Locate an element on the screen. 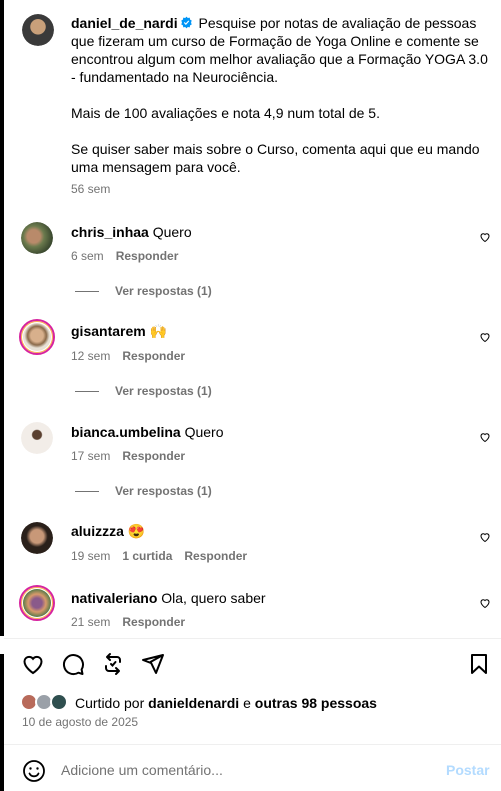 The width and height of the screenshot is (501, 791). comment-3: bianca.umbelina Quero is located at coordinates (147, 432).